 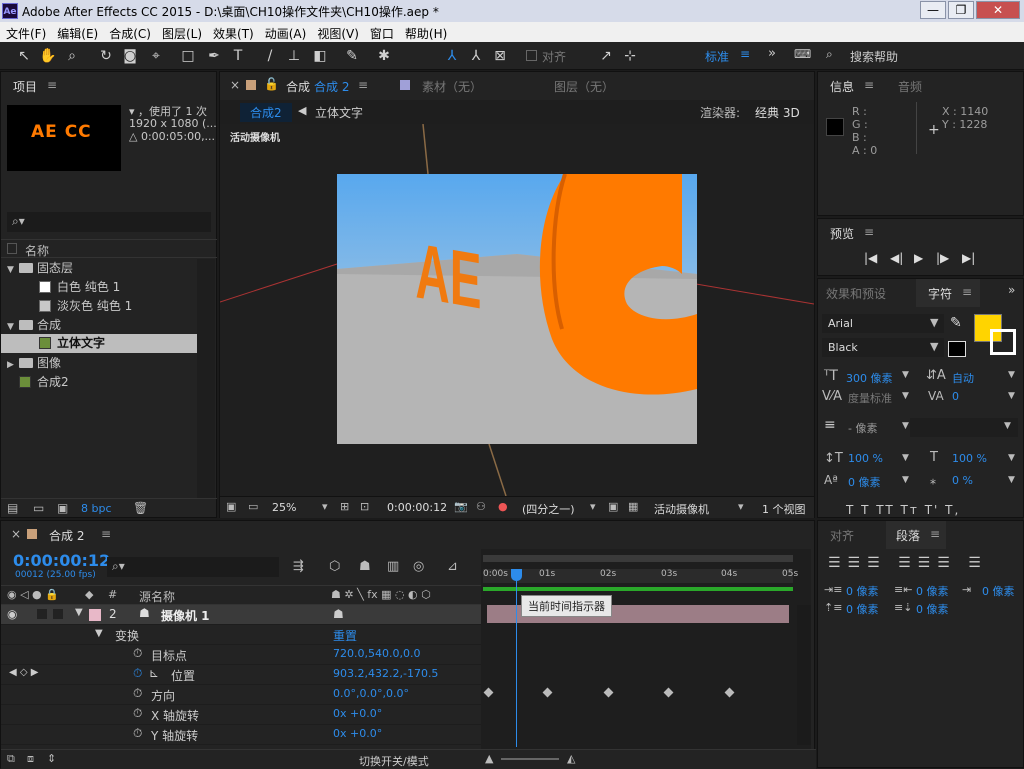 I want to click on first-line-indent-value: 0 像素, so click(x=998, y=591).